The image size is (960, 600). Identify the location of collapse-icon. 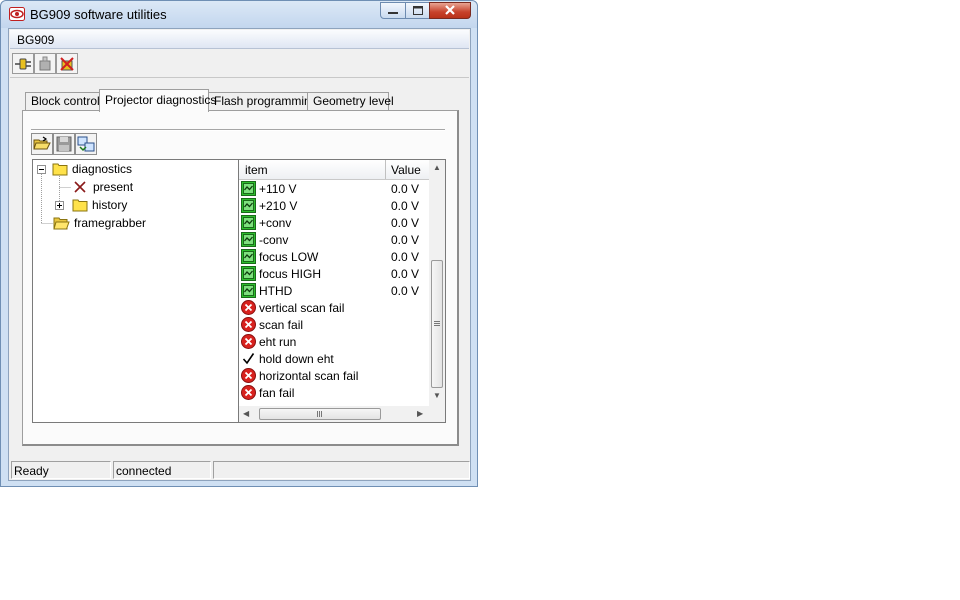
(41, 169).